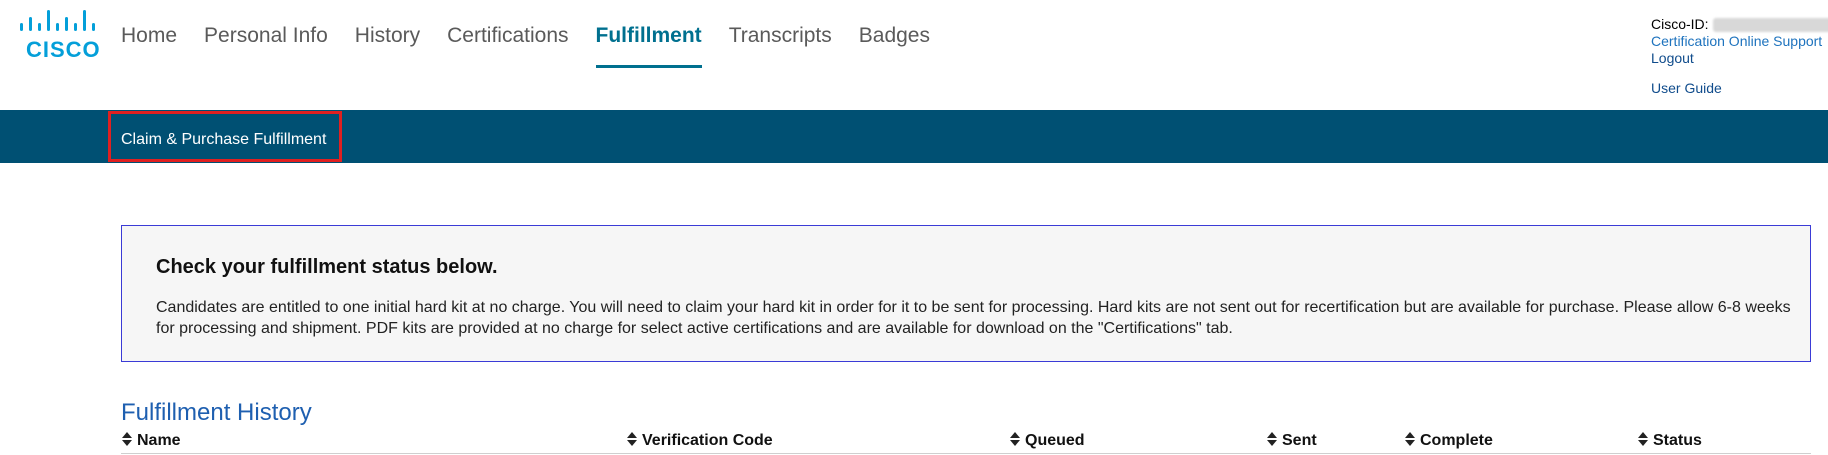  Describe the element at coordinates (1770, 25) in the screenshot. I see `cisco-id-value-redacted` at that location.